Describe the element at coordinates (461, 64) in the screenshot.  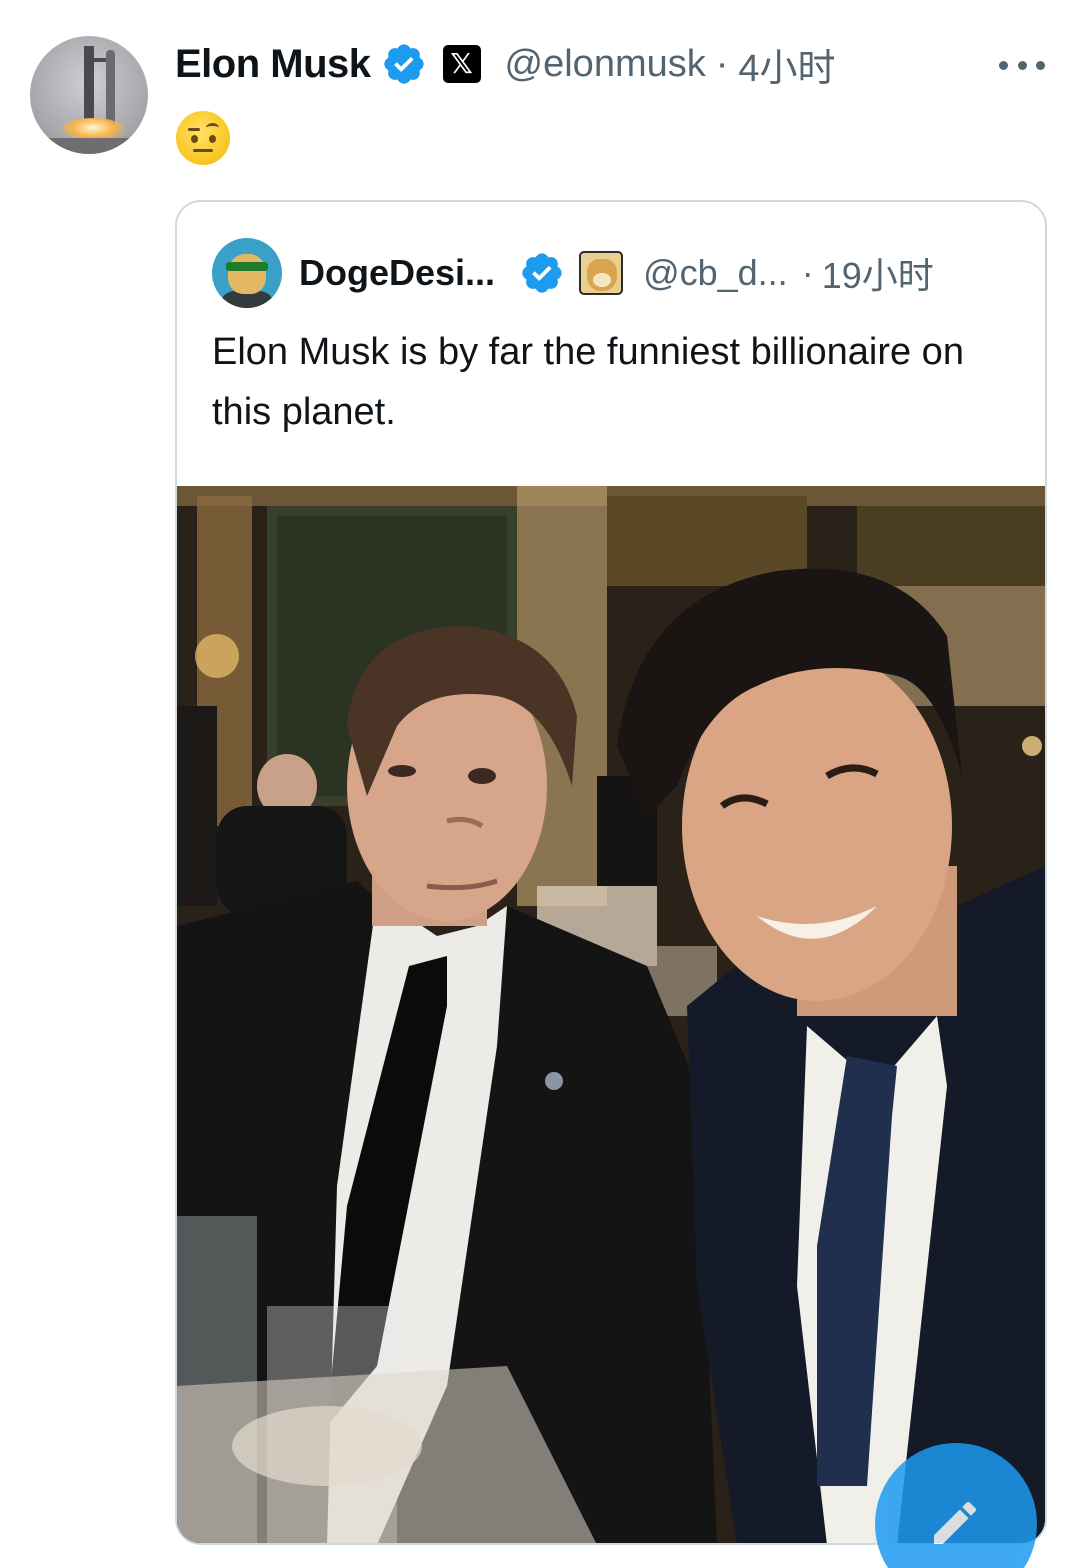
I see `x-logo-icon: 𝕏` at that location.